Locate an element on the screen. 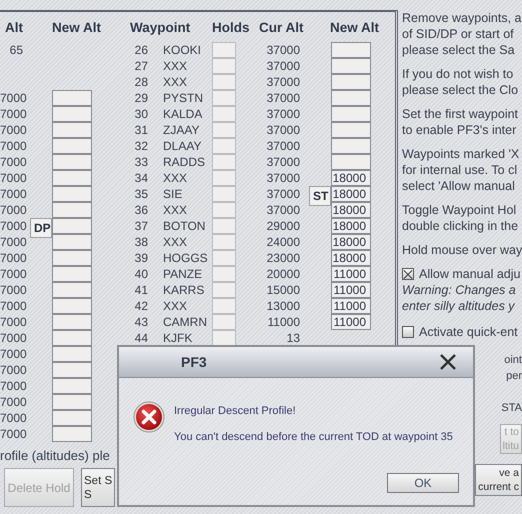 The image size is (522, 514). dialog-message: You can't descend before the current TOD at waypoint 35 is located at coordinates (313, 437).